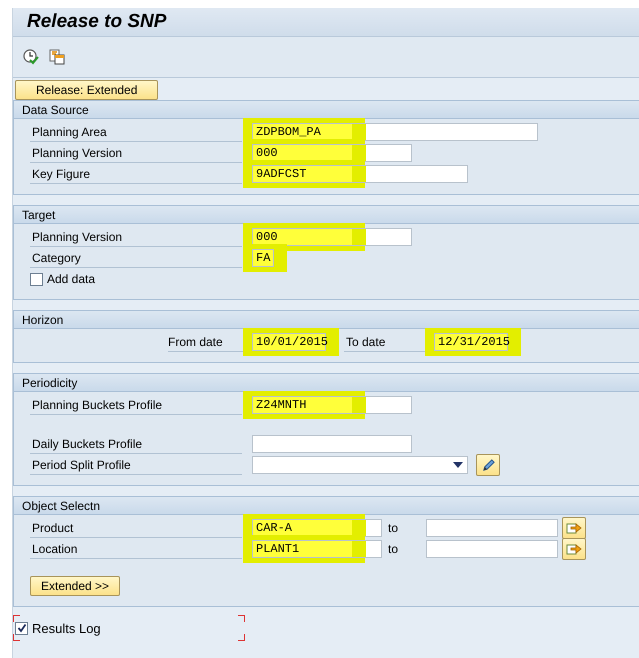  I want to click on input-field: FA, so click(263, 258).